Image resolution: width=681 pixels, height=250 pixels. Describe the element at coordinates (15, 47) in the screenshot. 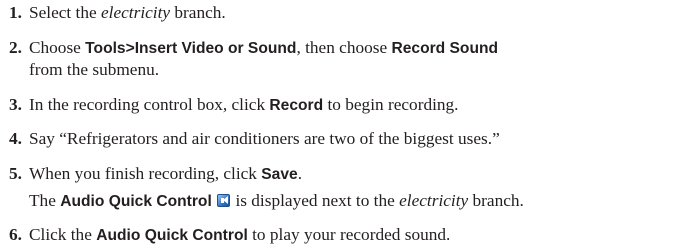

I see `step-number: 2.` at that location.